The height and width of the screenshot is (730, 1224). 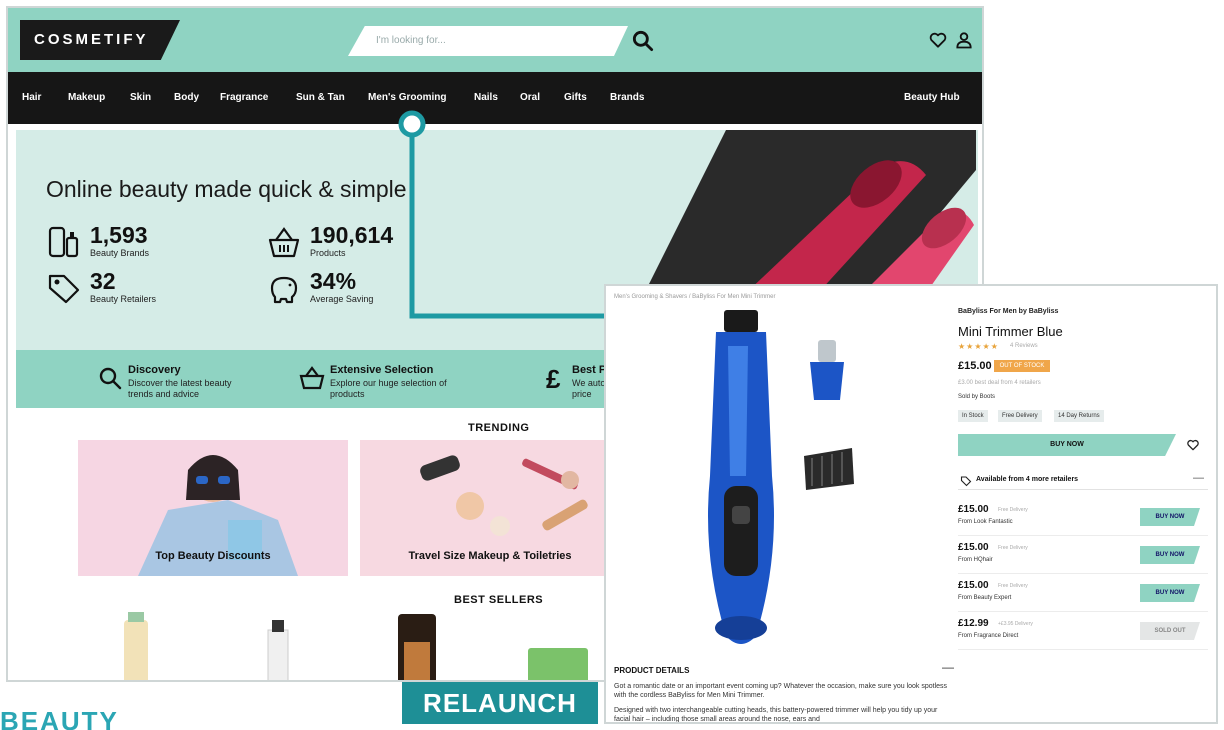 I want to click on nav-item-beauty-hub: Beauty Hub, so click(x=932, y=97).